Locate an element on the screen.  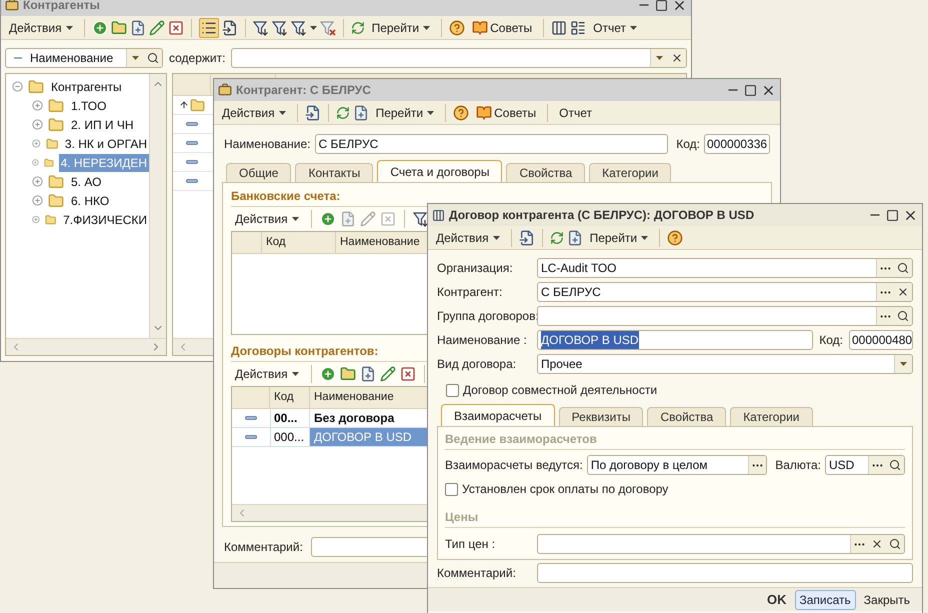
dialog-button: Закрыть is located at coordinates (887, 600).